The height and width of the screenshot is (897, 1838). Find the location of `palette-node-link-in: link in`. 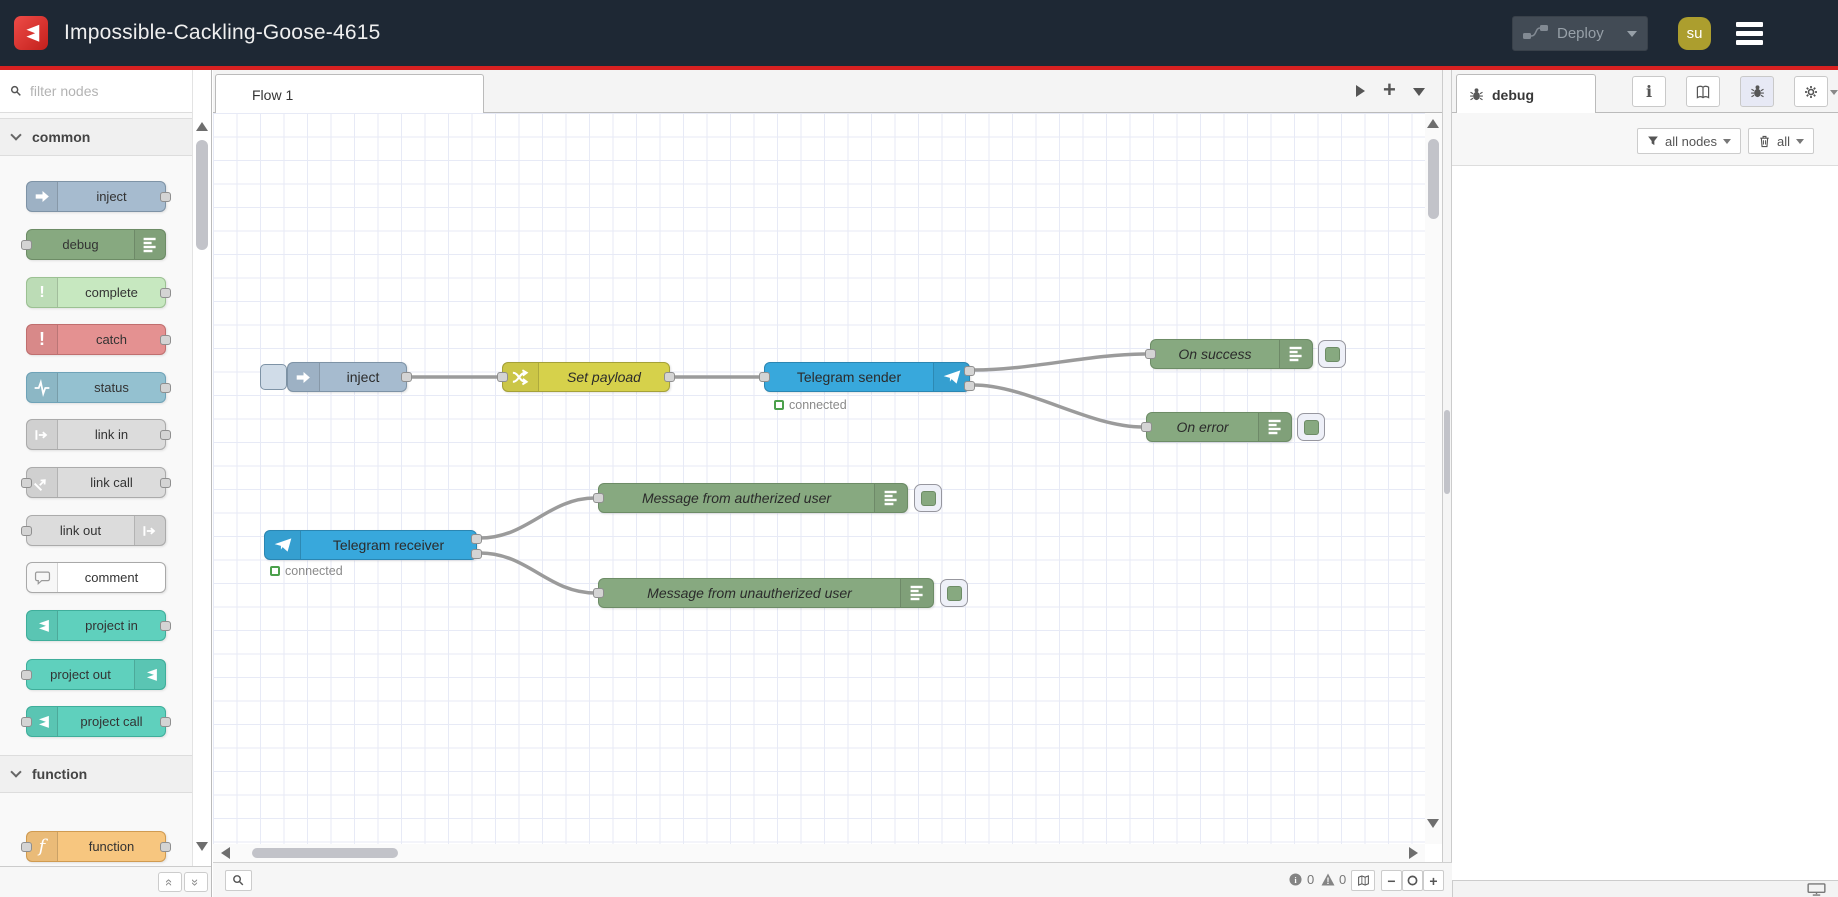

palette-node-link-in: link in is located at coordinates (98, 434).